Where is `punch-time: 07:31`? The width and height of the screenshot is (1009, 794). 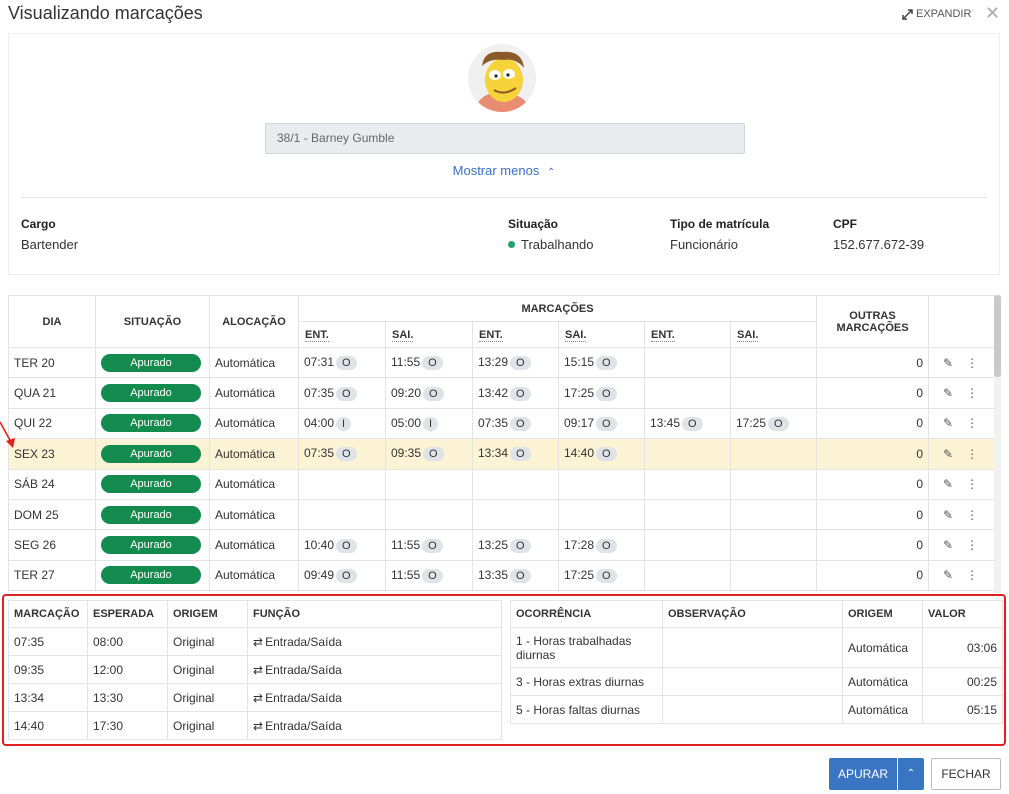 punch-time: 07:31 is located at coordinates (319, 362).